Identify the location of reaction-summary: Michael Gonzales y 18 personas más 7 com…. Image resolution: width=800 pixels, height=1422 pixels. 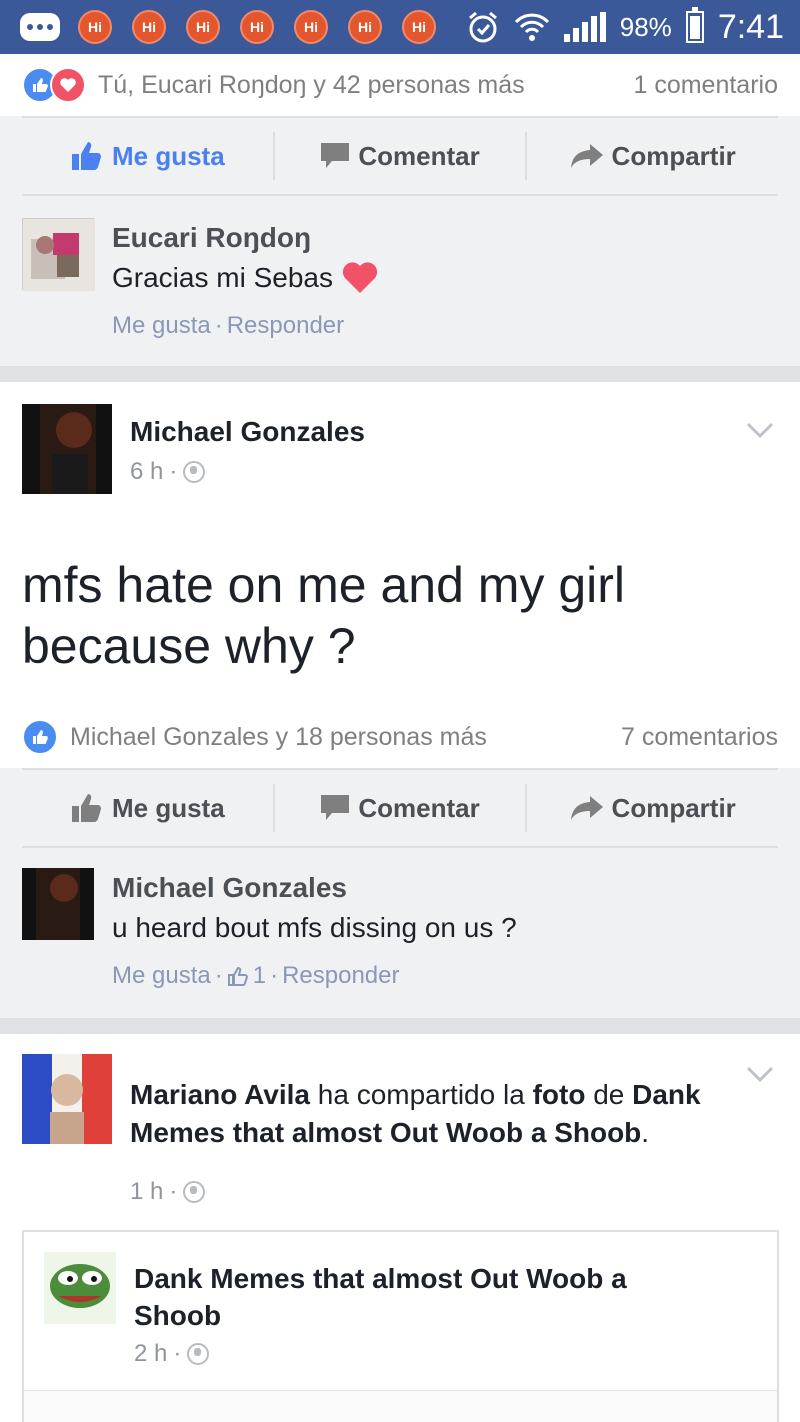
(400, 737).